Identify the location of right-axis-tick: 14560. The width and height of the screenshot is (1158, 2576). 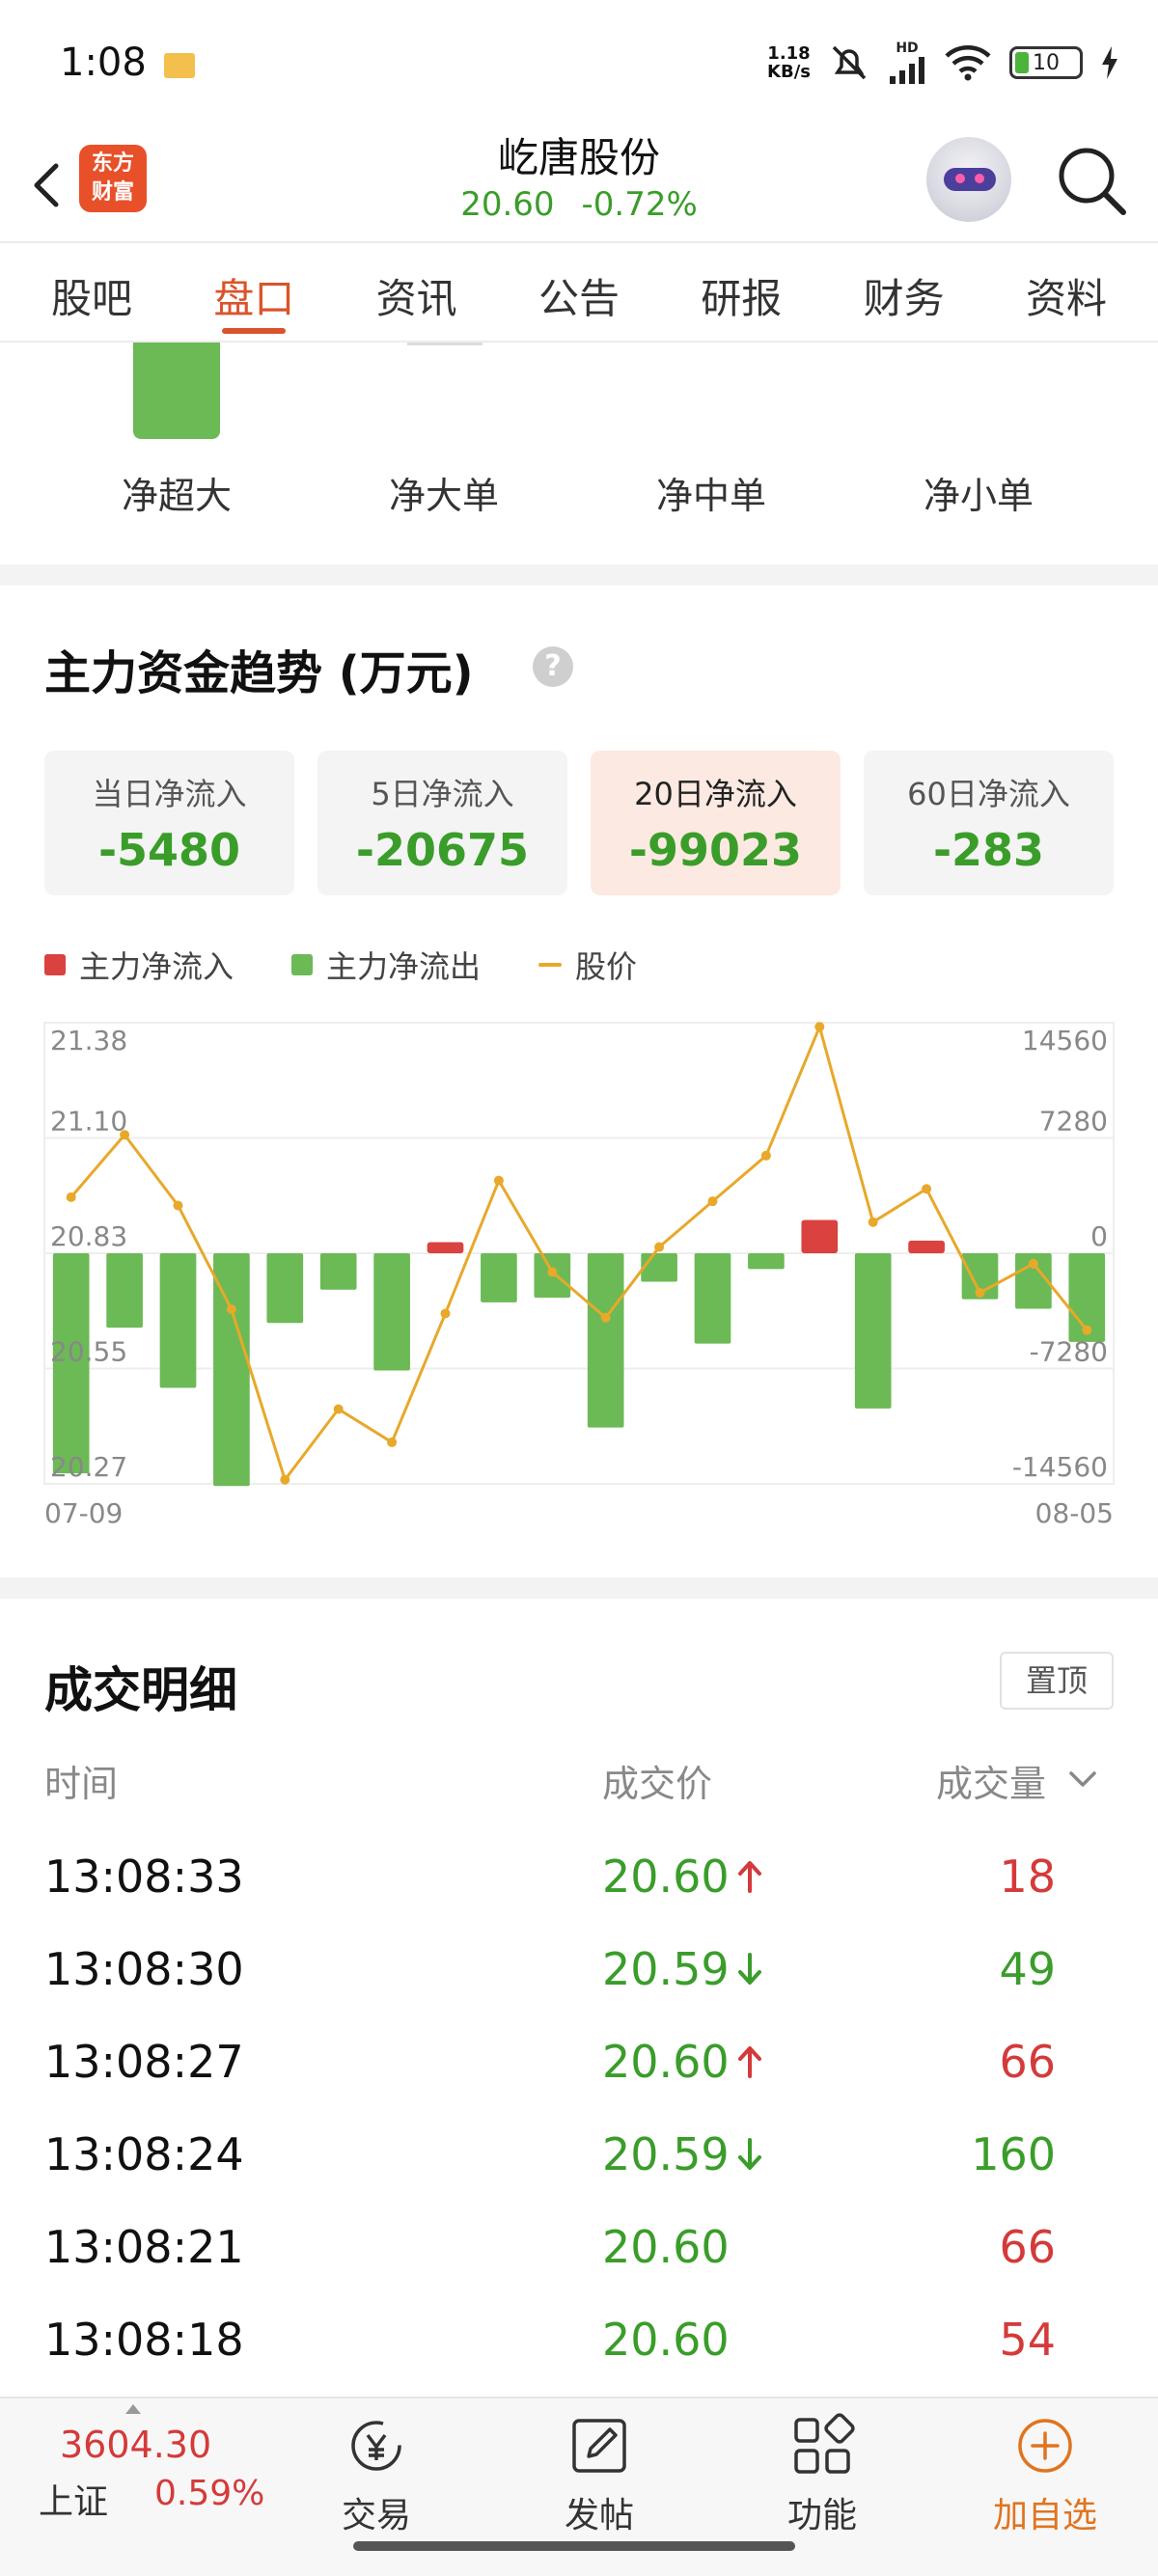
(1065, 1040).